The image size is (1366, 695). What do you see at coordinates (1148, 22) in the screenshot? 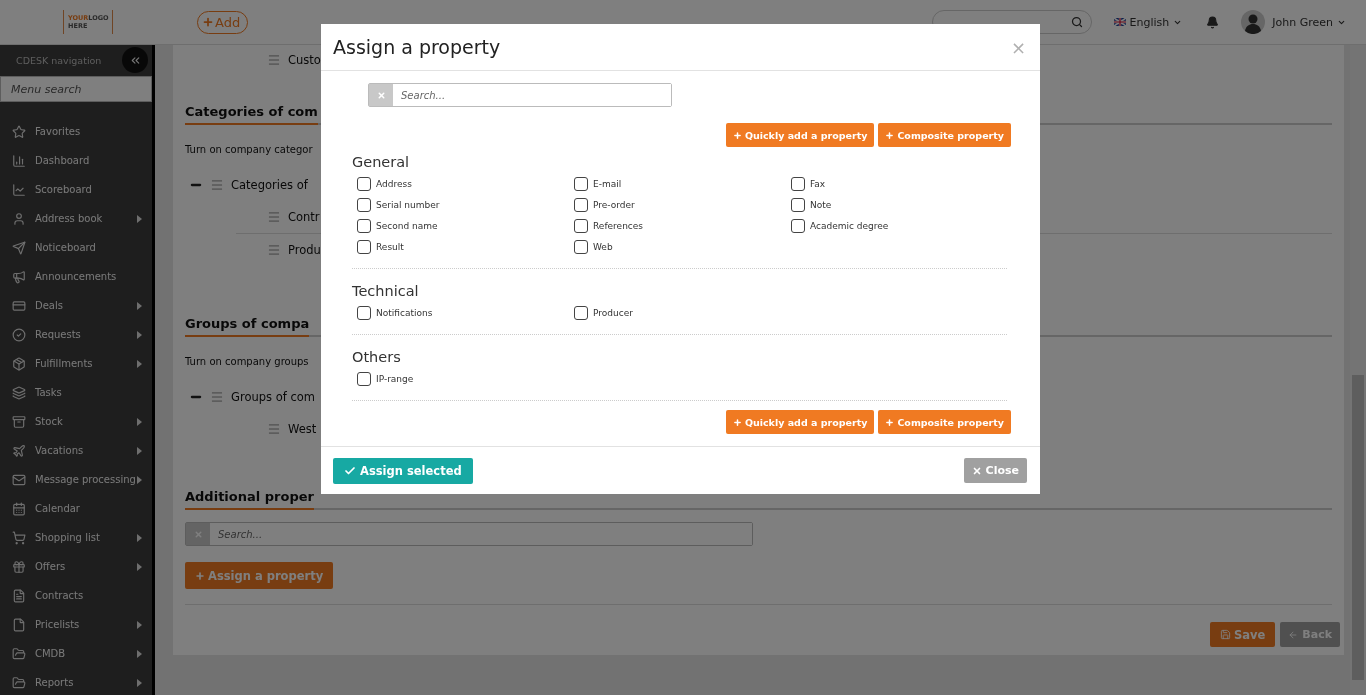
I see `language-dropdown: English` at bounding box center [1148, 22].